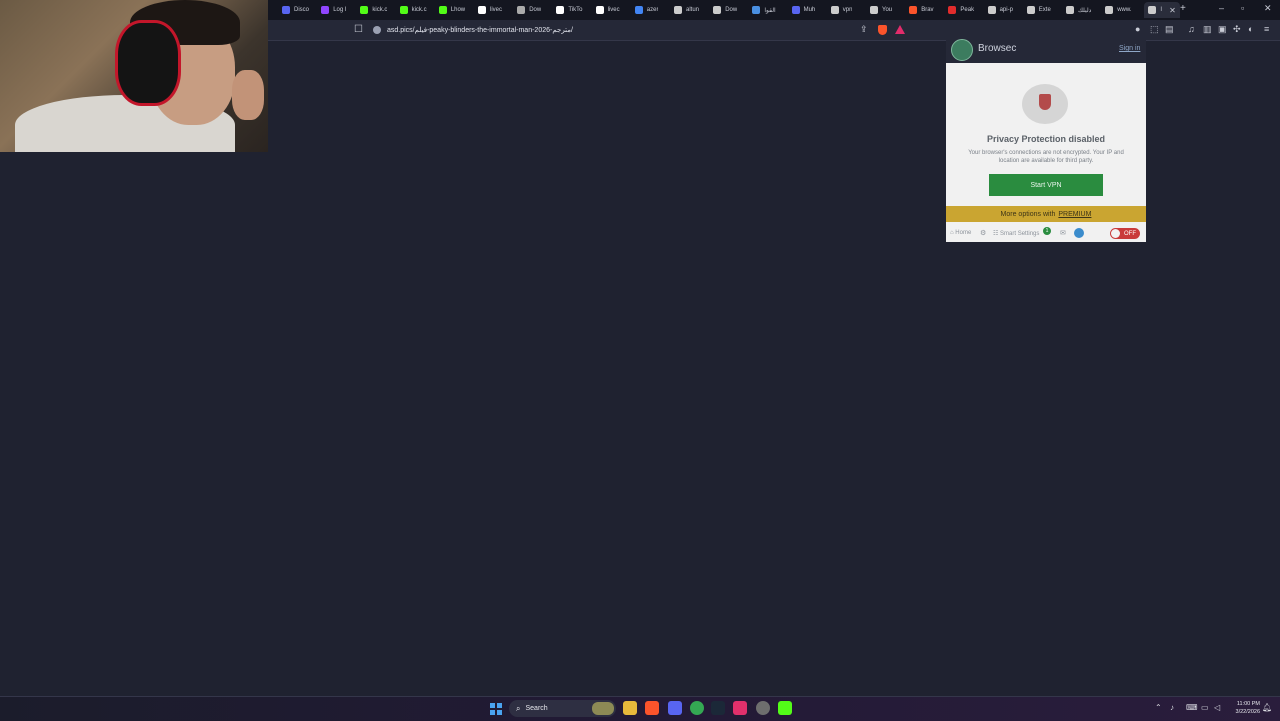 The image size is (1280, 721). What do you see at coordinates (148, 63) in the screenshot?
I see `webcam-headset` at bounding box center [148, 63].